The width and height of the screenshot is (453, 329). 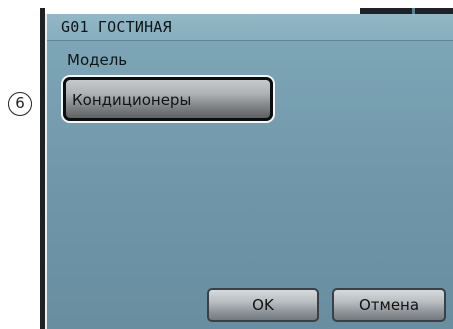 I want to click on model-option-label: Кондиционеры, so click(x=132, y=100).